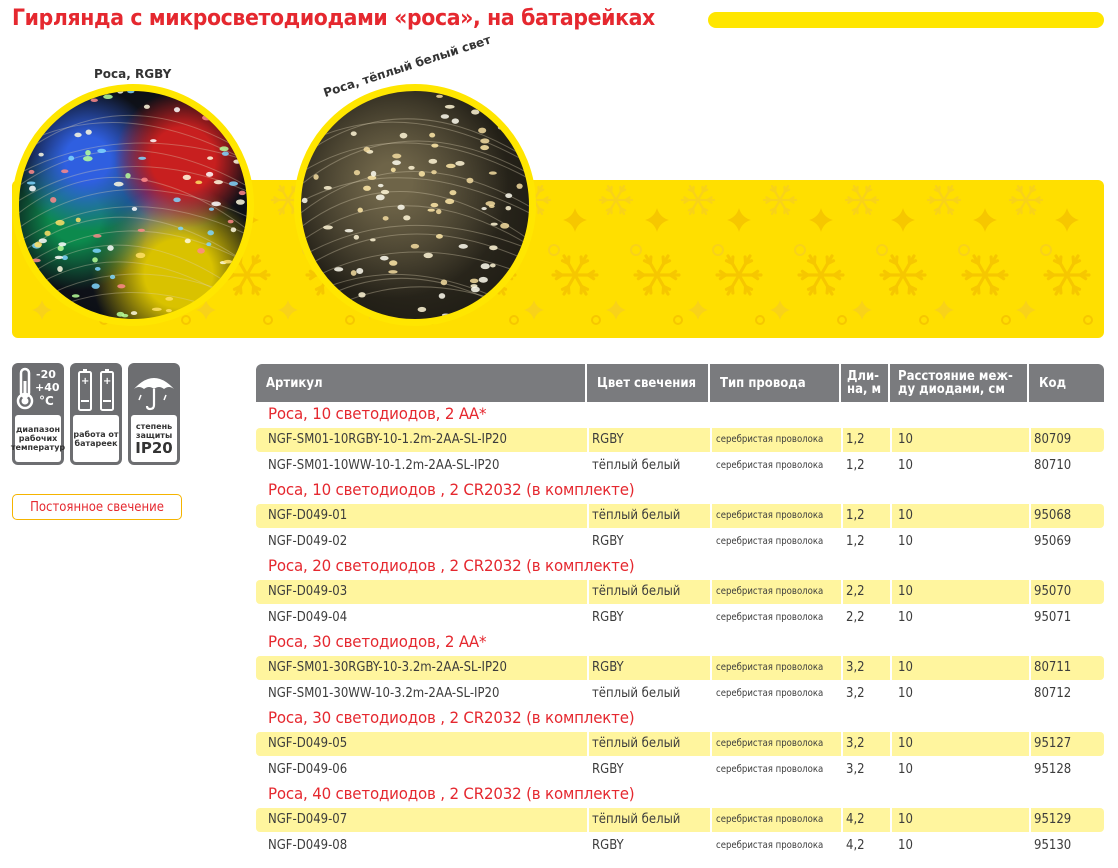 The width and height of the screenshot is (1118, 868). What do you see at coordinates (308, 845) in the screenshot?
I see `cell-article: NGF-D049-08` at bounding box center [308, 845].